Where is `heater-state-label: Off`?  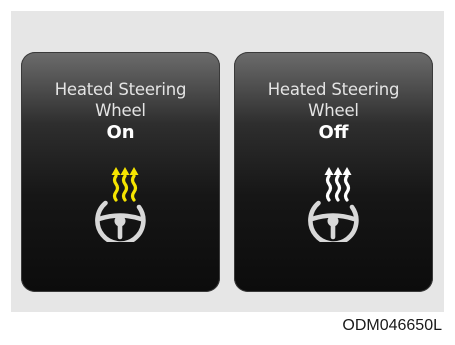
heater-state-label: Off is located at coordinates (333, 132).